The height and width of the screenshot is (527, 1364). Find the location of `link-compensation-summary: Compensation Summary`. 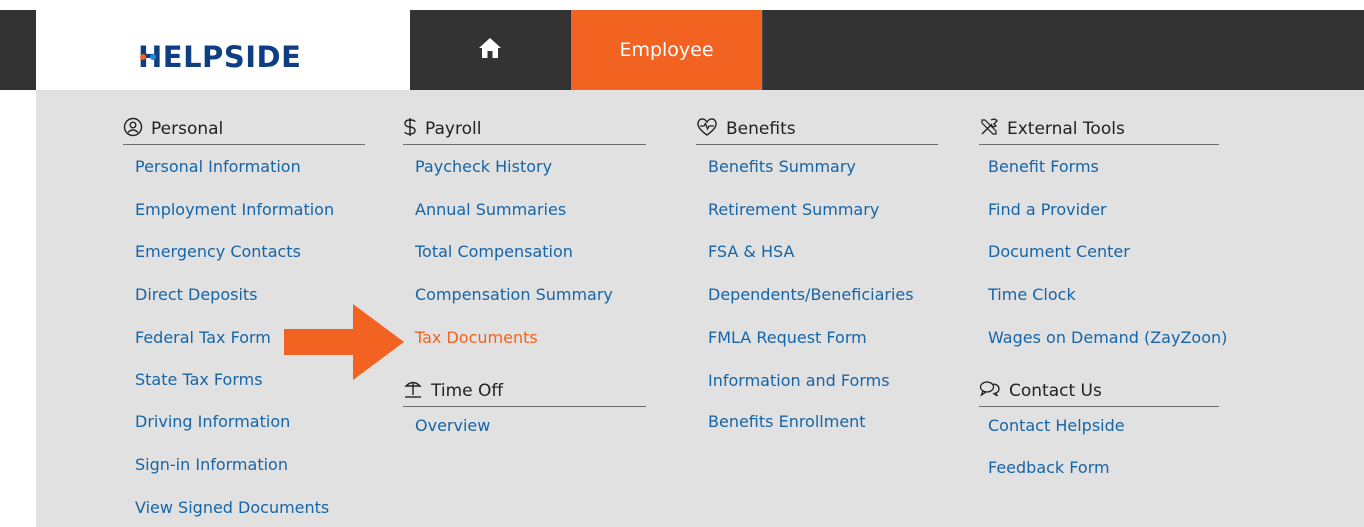

link-compensation-summary: Compensation Summary is located at coordinates (514, 295).